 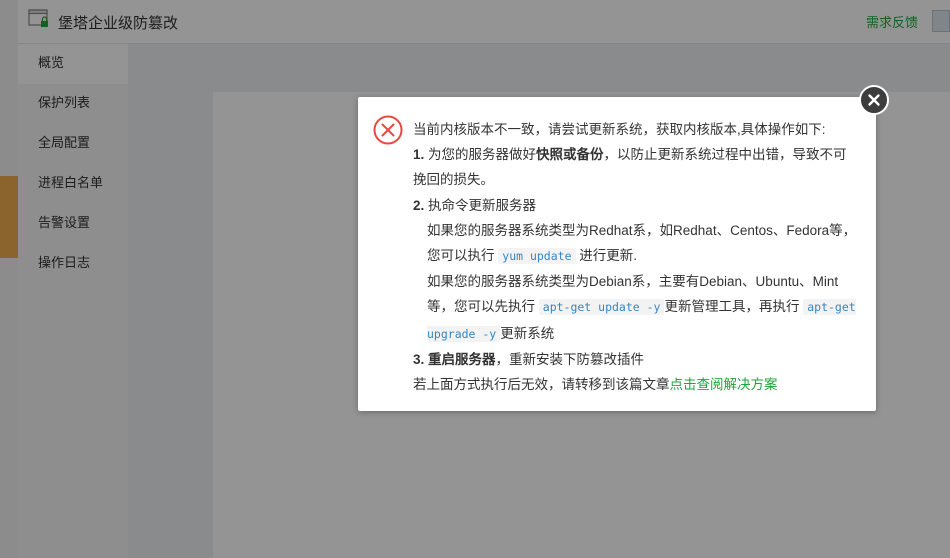 What do you see at coordinates (541, 385) in the screenshot?
I see `fallback-pre: 若上面方式执行后无效，请转移到该篇文章` at bounding box center [541, 385].